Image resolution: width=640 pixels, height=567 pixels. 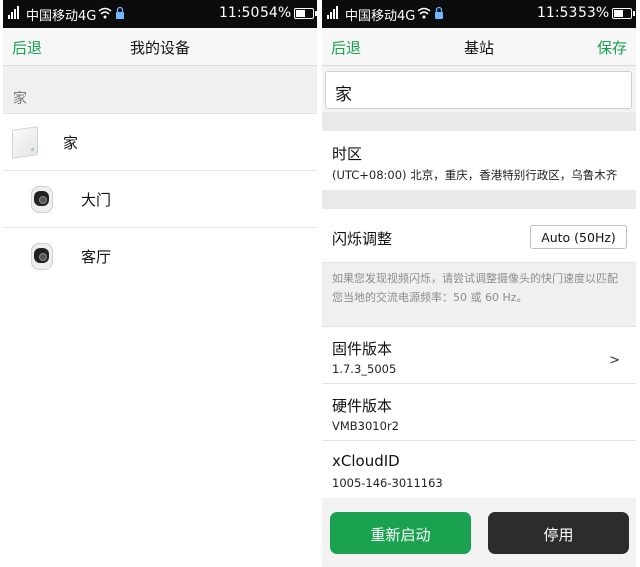 What do you see at coordinates (364, 369) in the screenshot?
I see `firmware-value: 1.7.3_5005` at bounding box center [364, 369].